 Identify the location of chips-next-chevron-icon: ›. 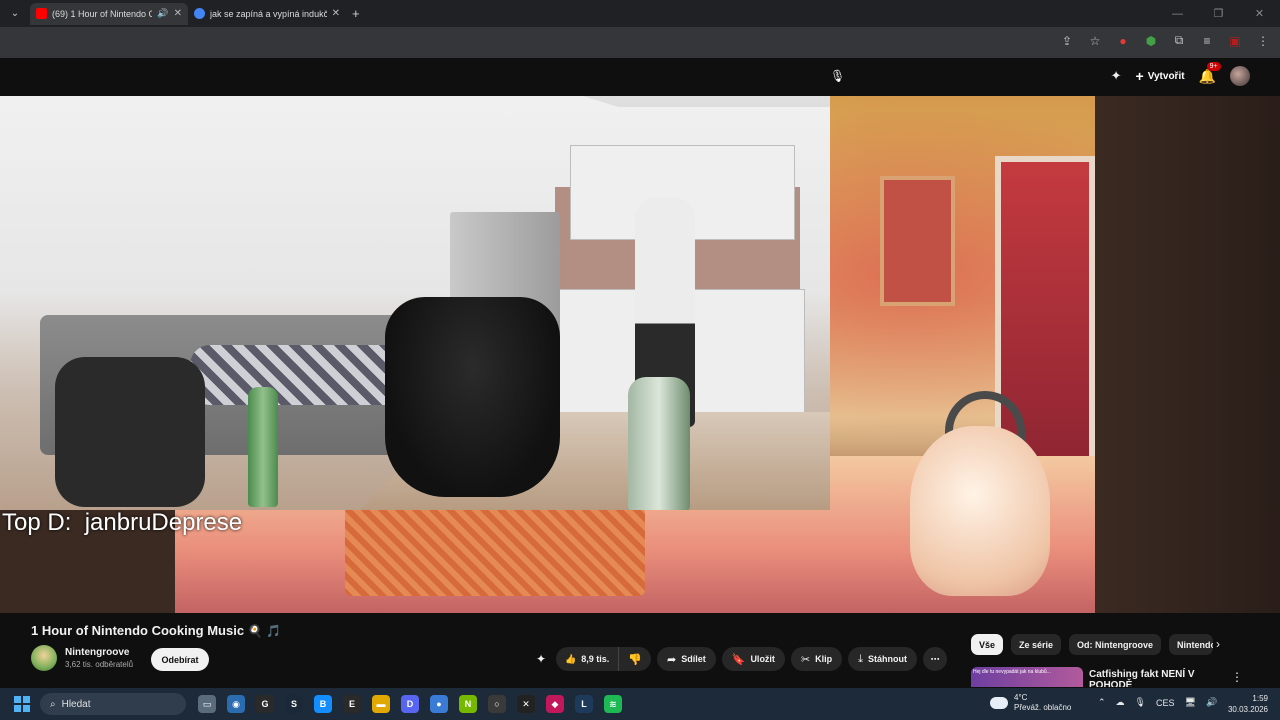
(1218, 644).